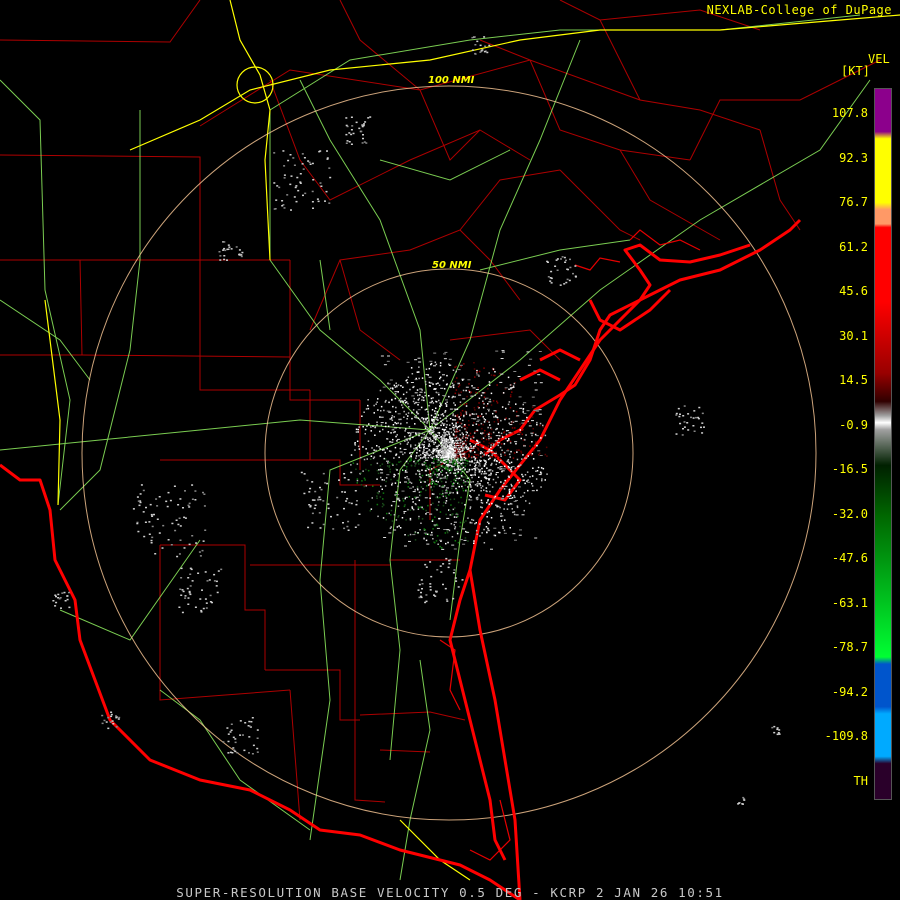  Describe the element at coordinates (452, 265) in the screenshot. I see `range-ring-label-50: 50 NMI` at that location.